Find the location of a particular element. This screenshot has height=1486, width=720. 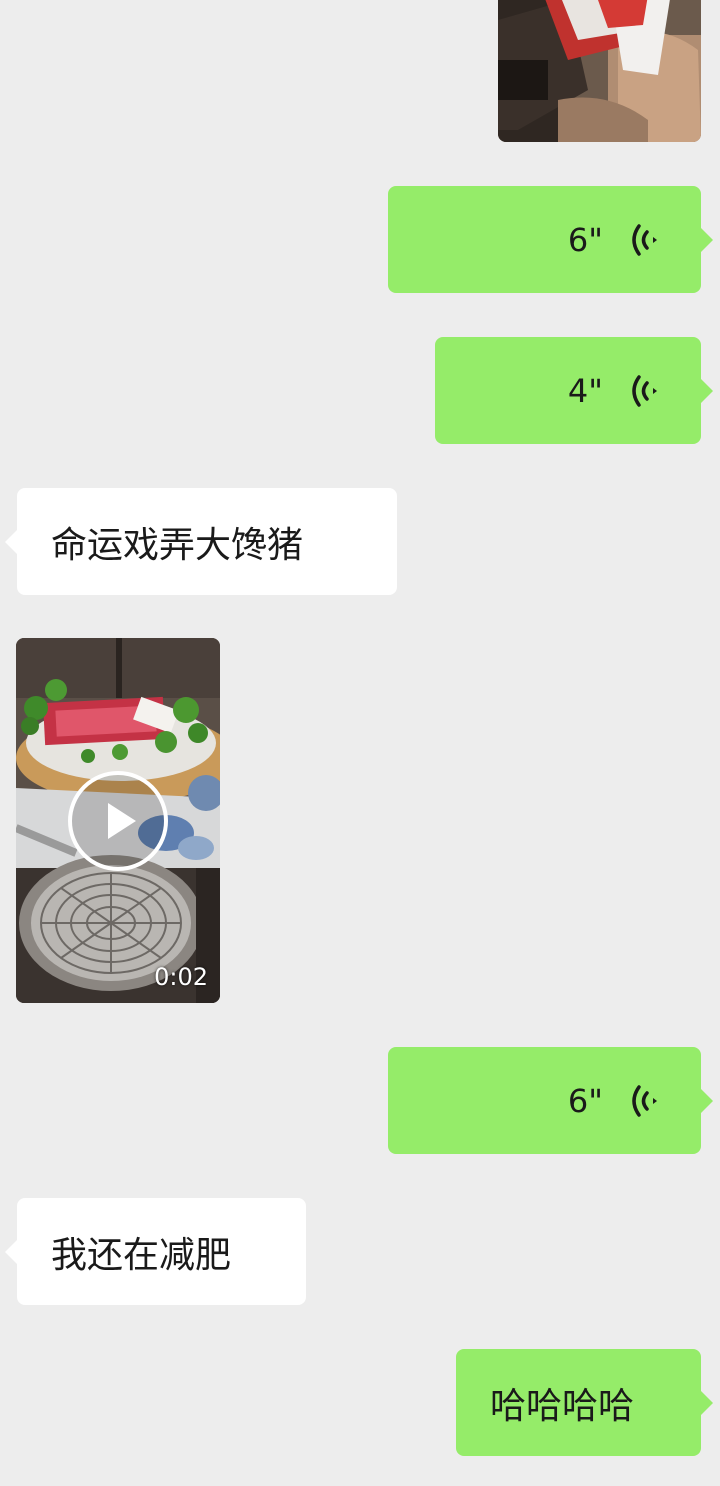

video-duration: 0:02 is located at coordinates (181, 977).